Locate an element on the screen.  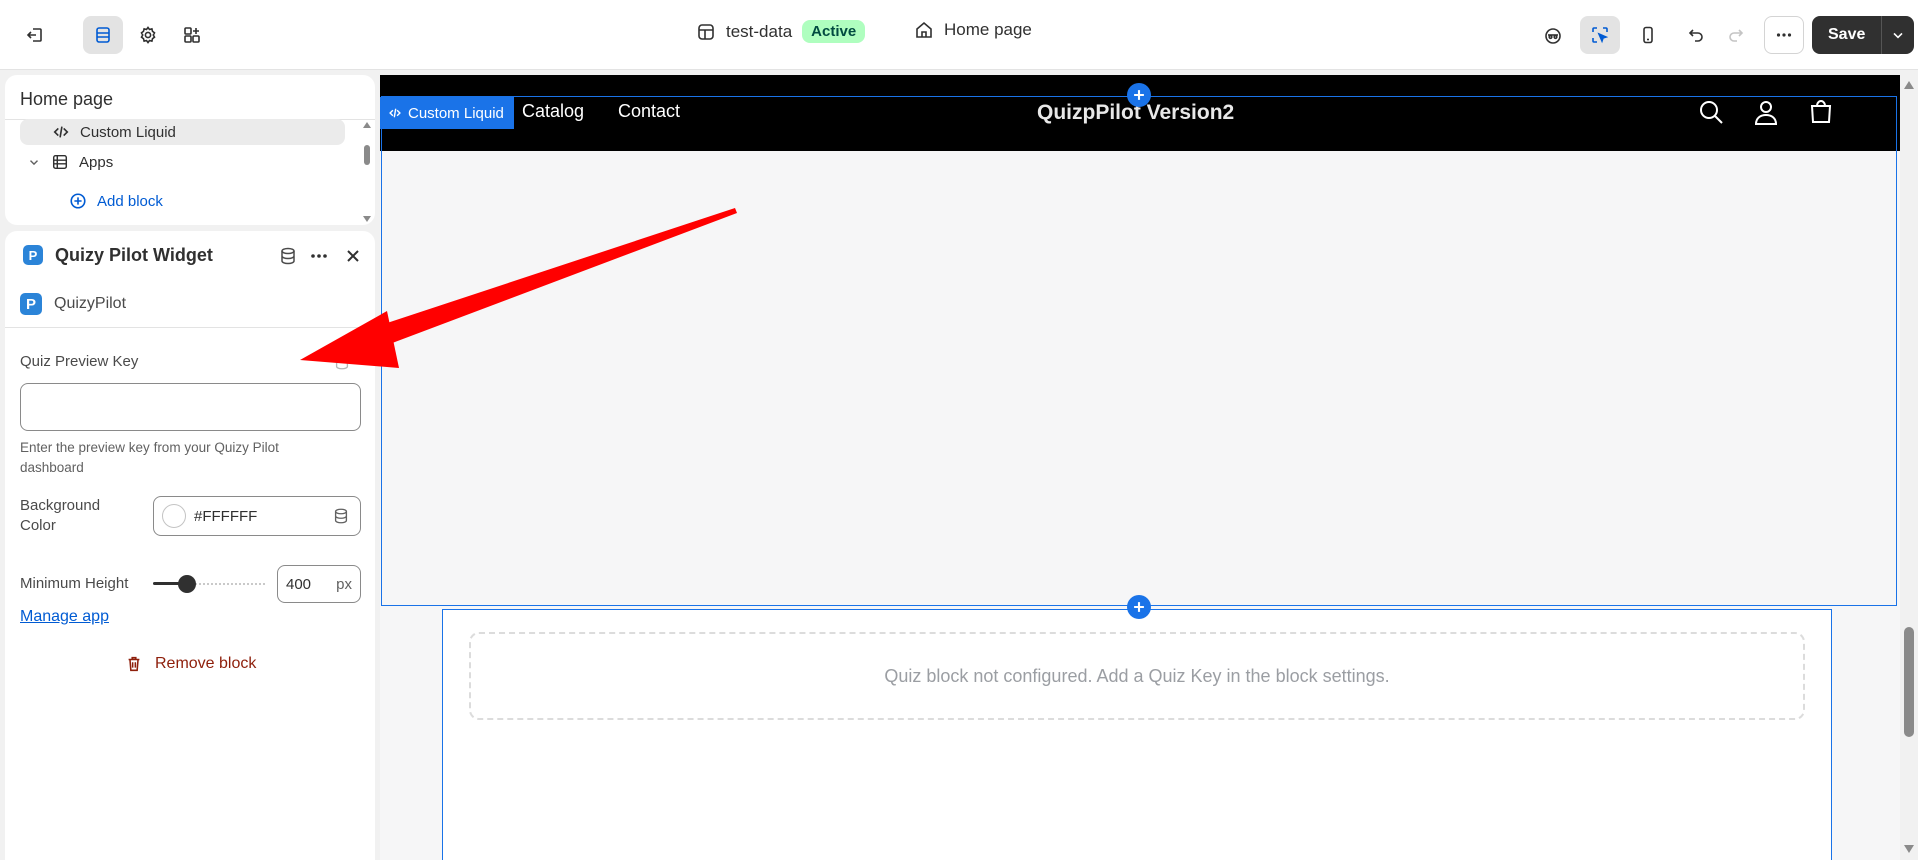
scrollbar-thumb is located at coordinates (1909, 682).